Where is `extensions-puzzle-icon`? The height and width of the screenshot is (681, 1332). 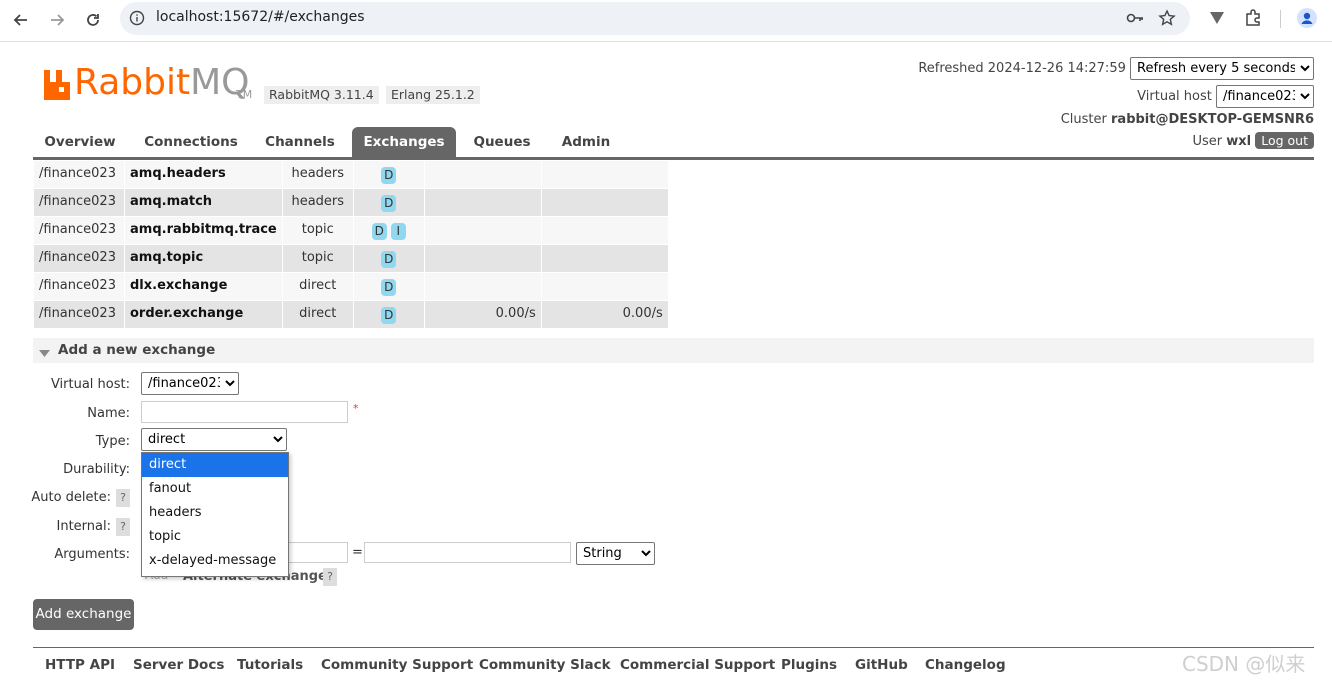 extensions-puzzle-icon is located at coordinates (1253, 20).